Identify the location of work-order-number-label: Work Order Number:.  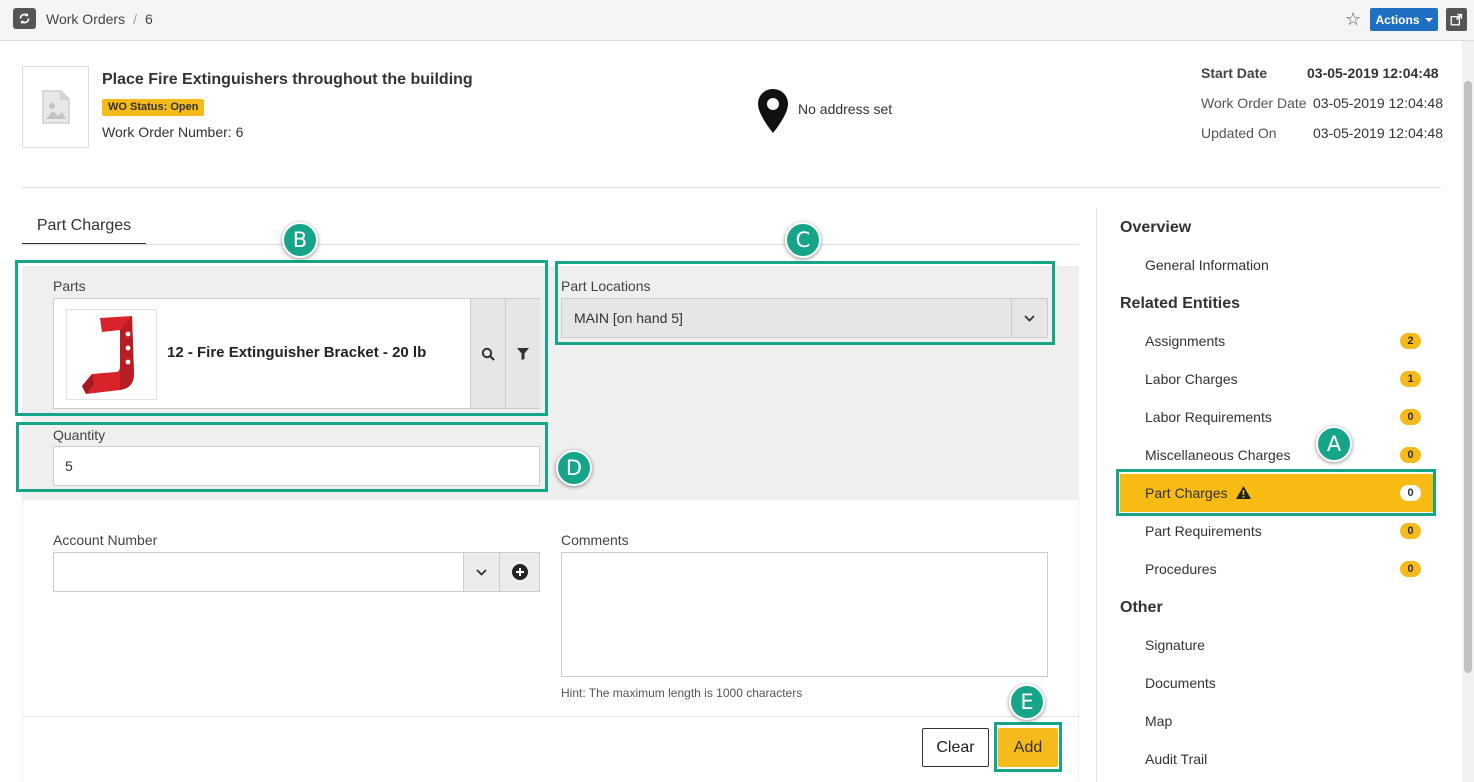
(167, 132).